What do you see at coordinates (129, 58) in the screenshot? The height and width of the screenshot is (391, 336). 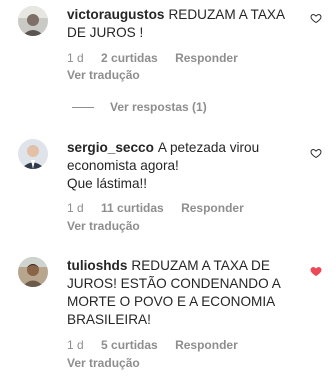 I see `likes-count: 2 curtidas` at bounding box center [129, 58].